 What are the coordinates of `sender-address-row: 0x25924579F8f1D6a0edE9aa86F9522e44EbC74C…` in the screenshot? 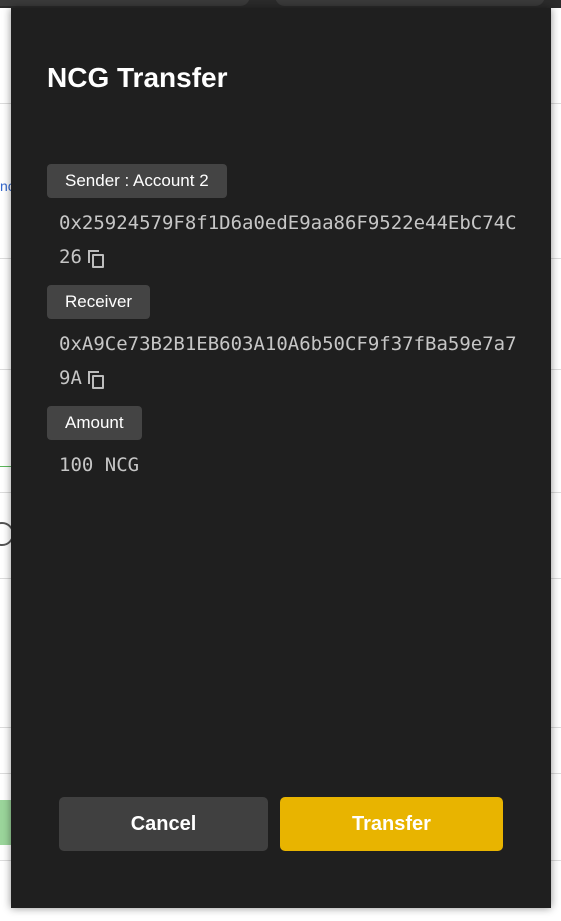 It's located at (289, 240).